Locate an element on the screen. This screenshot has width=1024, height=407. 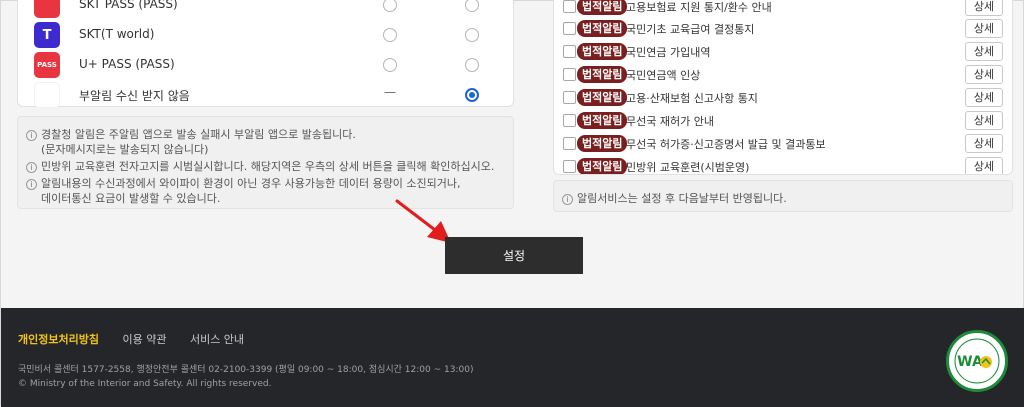
law-title: 국민연금 가입내역 is located at coordinates (668, 52).